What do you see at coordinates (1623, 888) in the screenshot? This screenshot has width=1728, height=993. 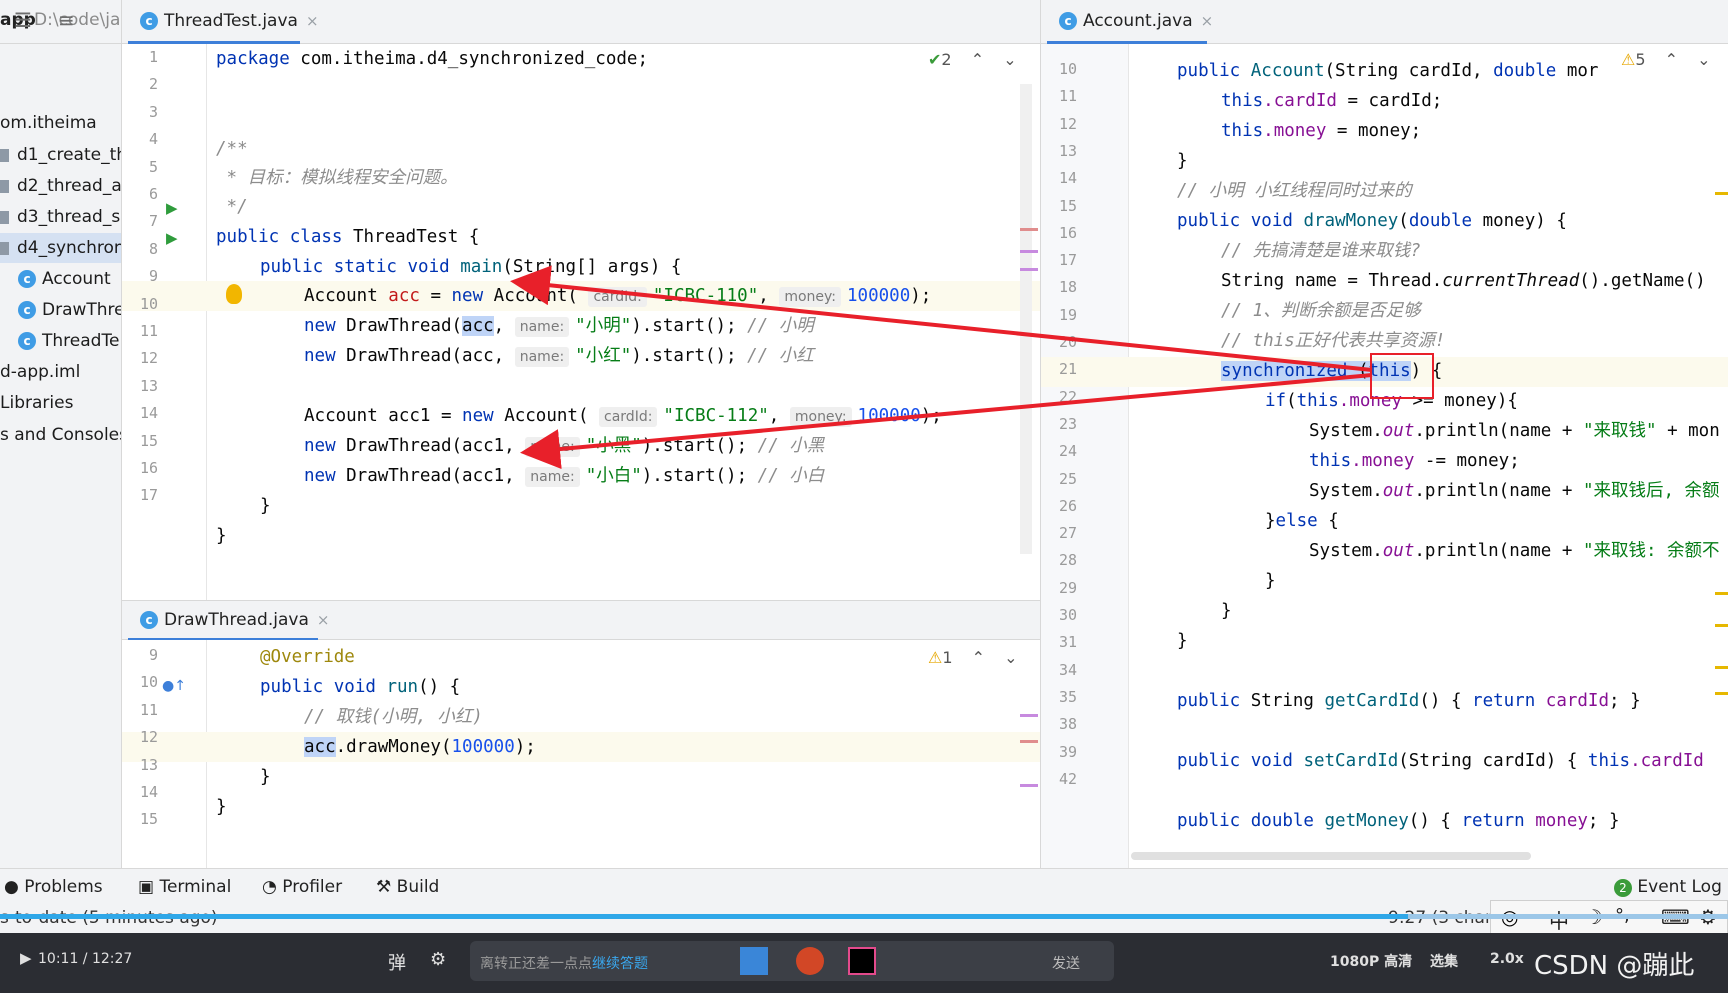 I see `event-count-badge: 2` at bounding box center [1623, 888].